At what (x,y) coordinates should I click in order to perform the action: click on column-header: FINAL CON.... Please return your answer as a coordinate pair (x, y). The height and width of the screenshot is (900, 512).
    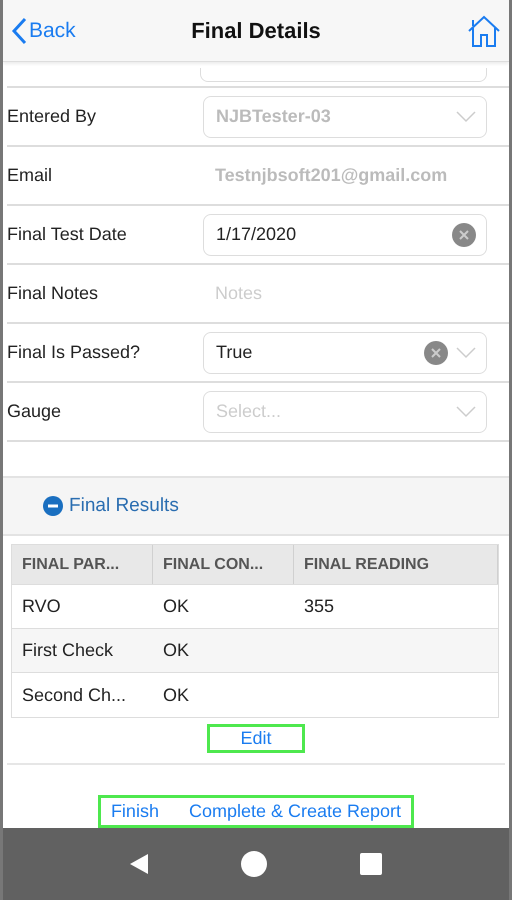
    Looking at the image, I should click on (223, 564).